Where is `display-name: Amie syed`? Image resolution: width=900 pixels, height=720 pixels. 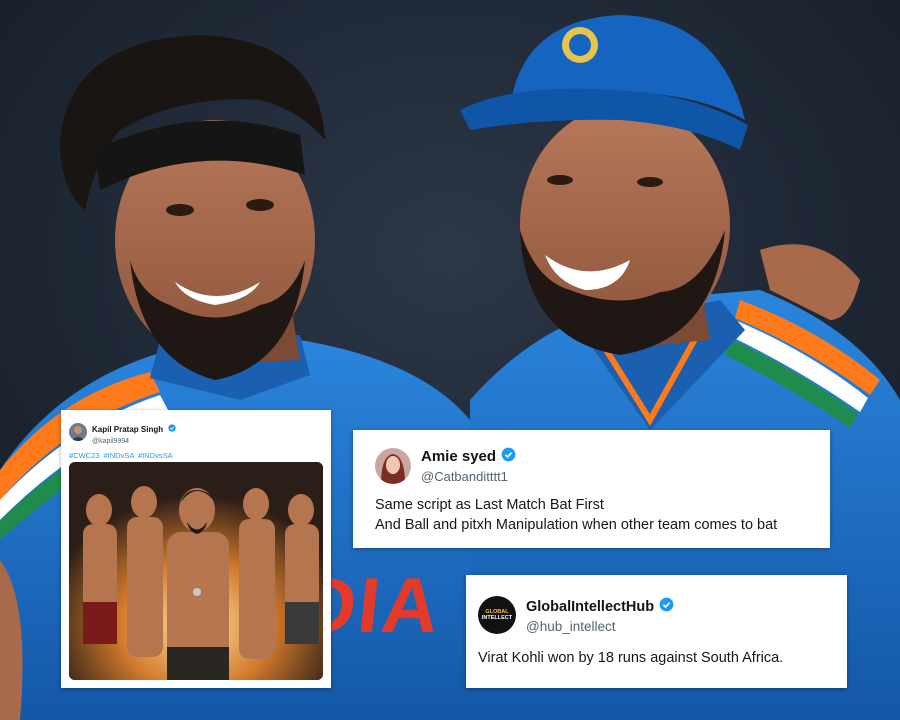 display-name: Amie syed is located at coordinates (458, 456).